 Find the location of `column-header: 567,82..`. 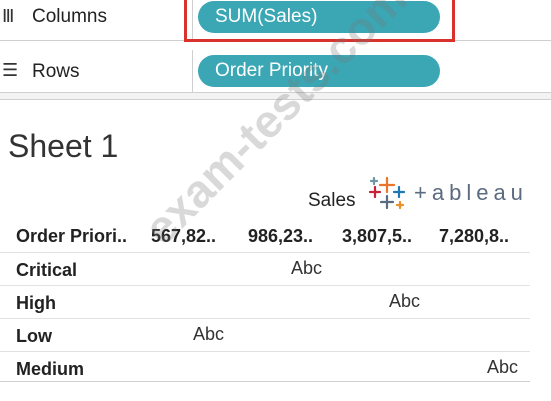

column-header: 567,82.. is located at coordinates (183, 236).